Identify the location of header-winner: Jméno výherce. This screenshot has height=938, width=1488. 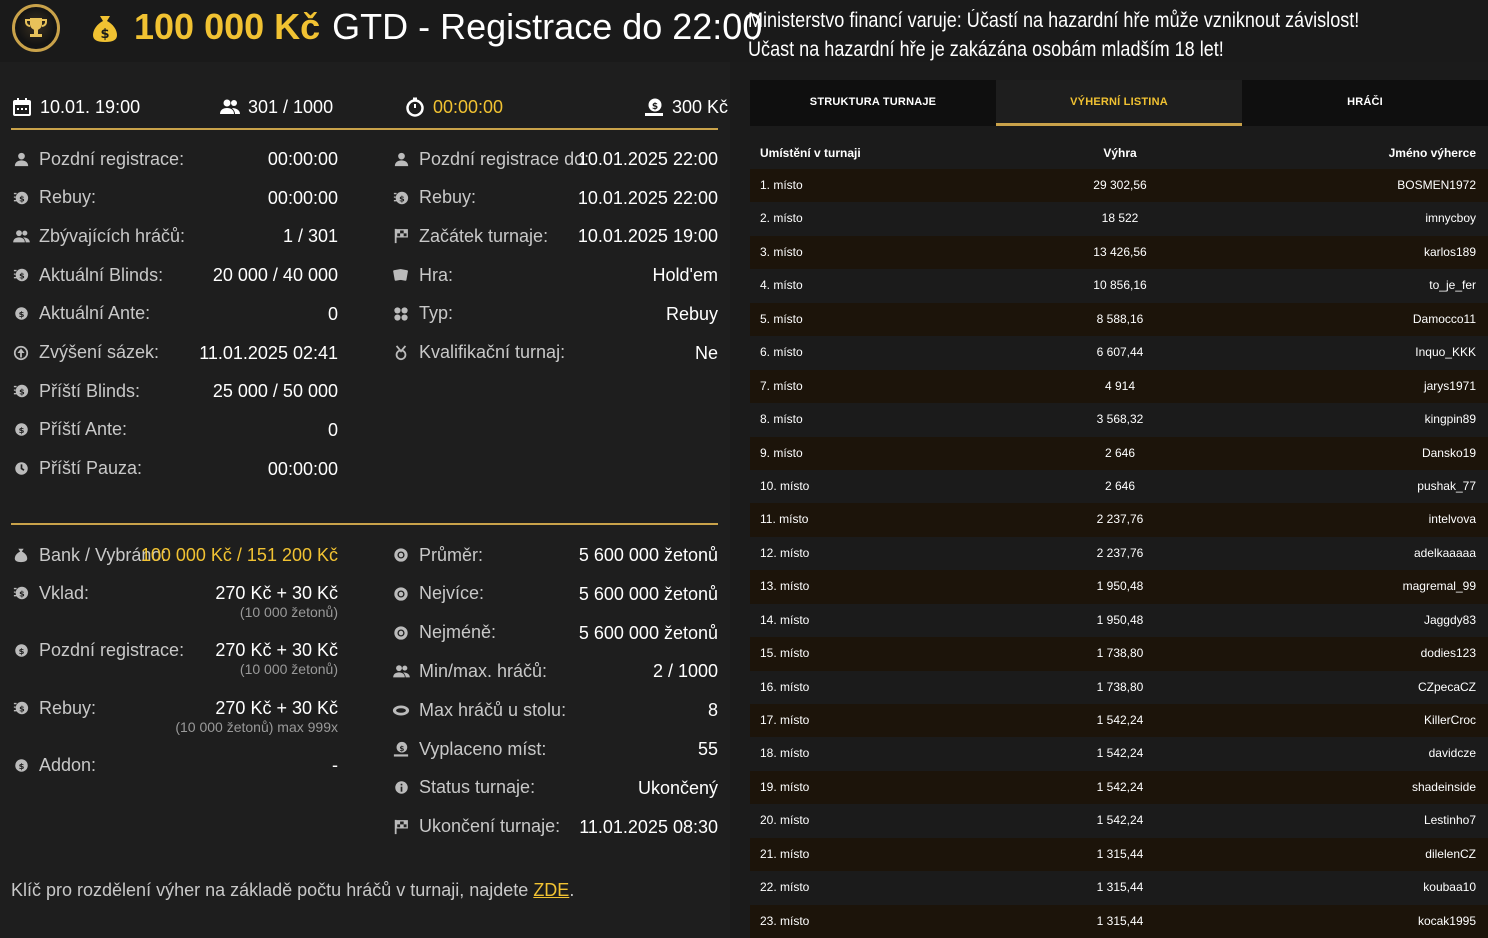
(1432, 153).